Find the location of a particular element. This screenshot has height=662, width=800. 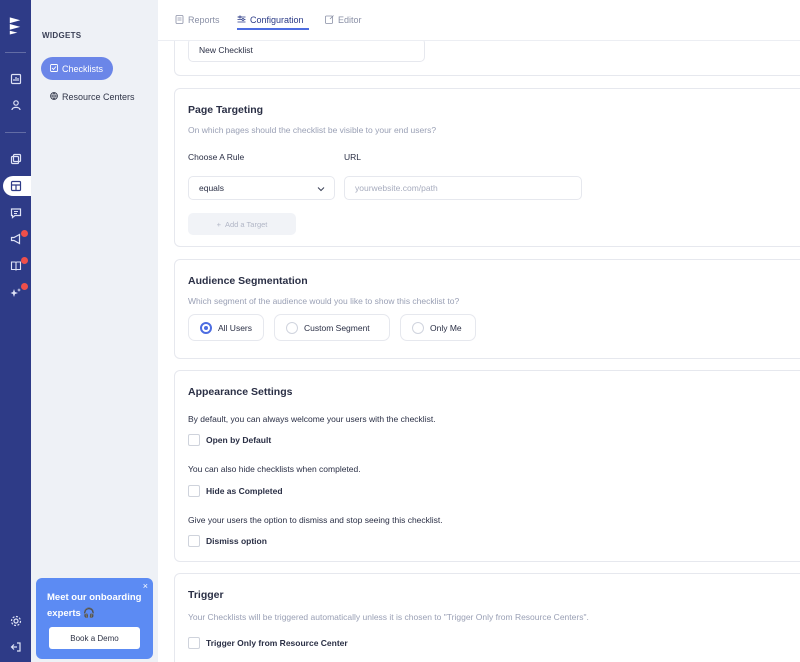

tab-reports: Reports is located at coordinates (197, 20).